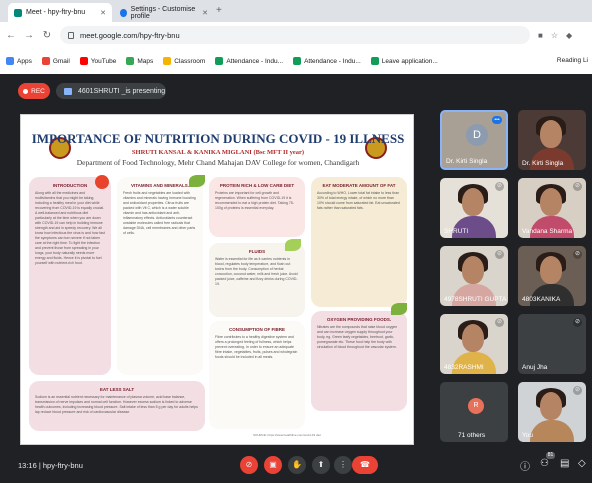  Describe the element at coordinates (552, 276) in the screenshot. I see `participant-tile: ⊘ 4803KANIKA` at that location.